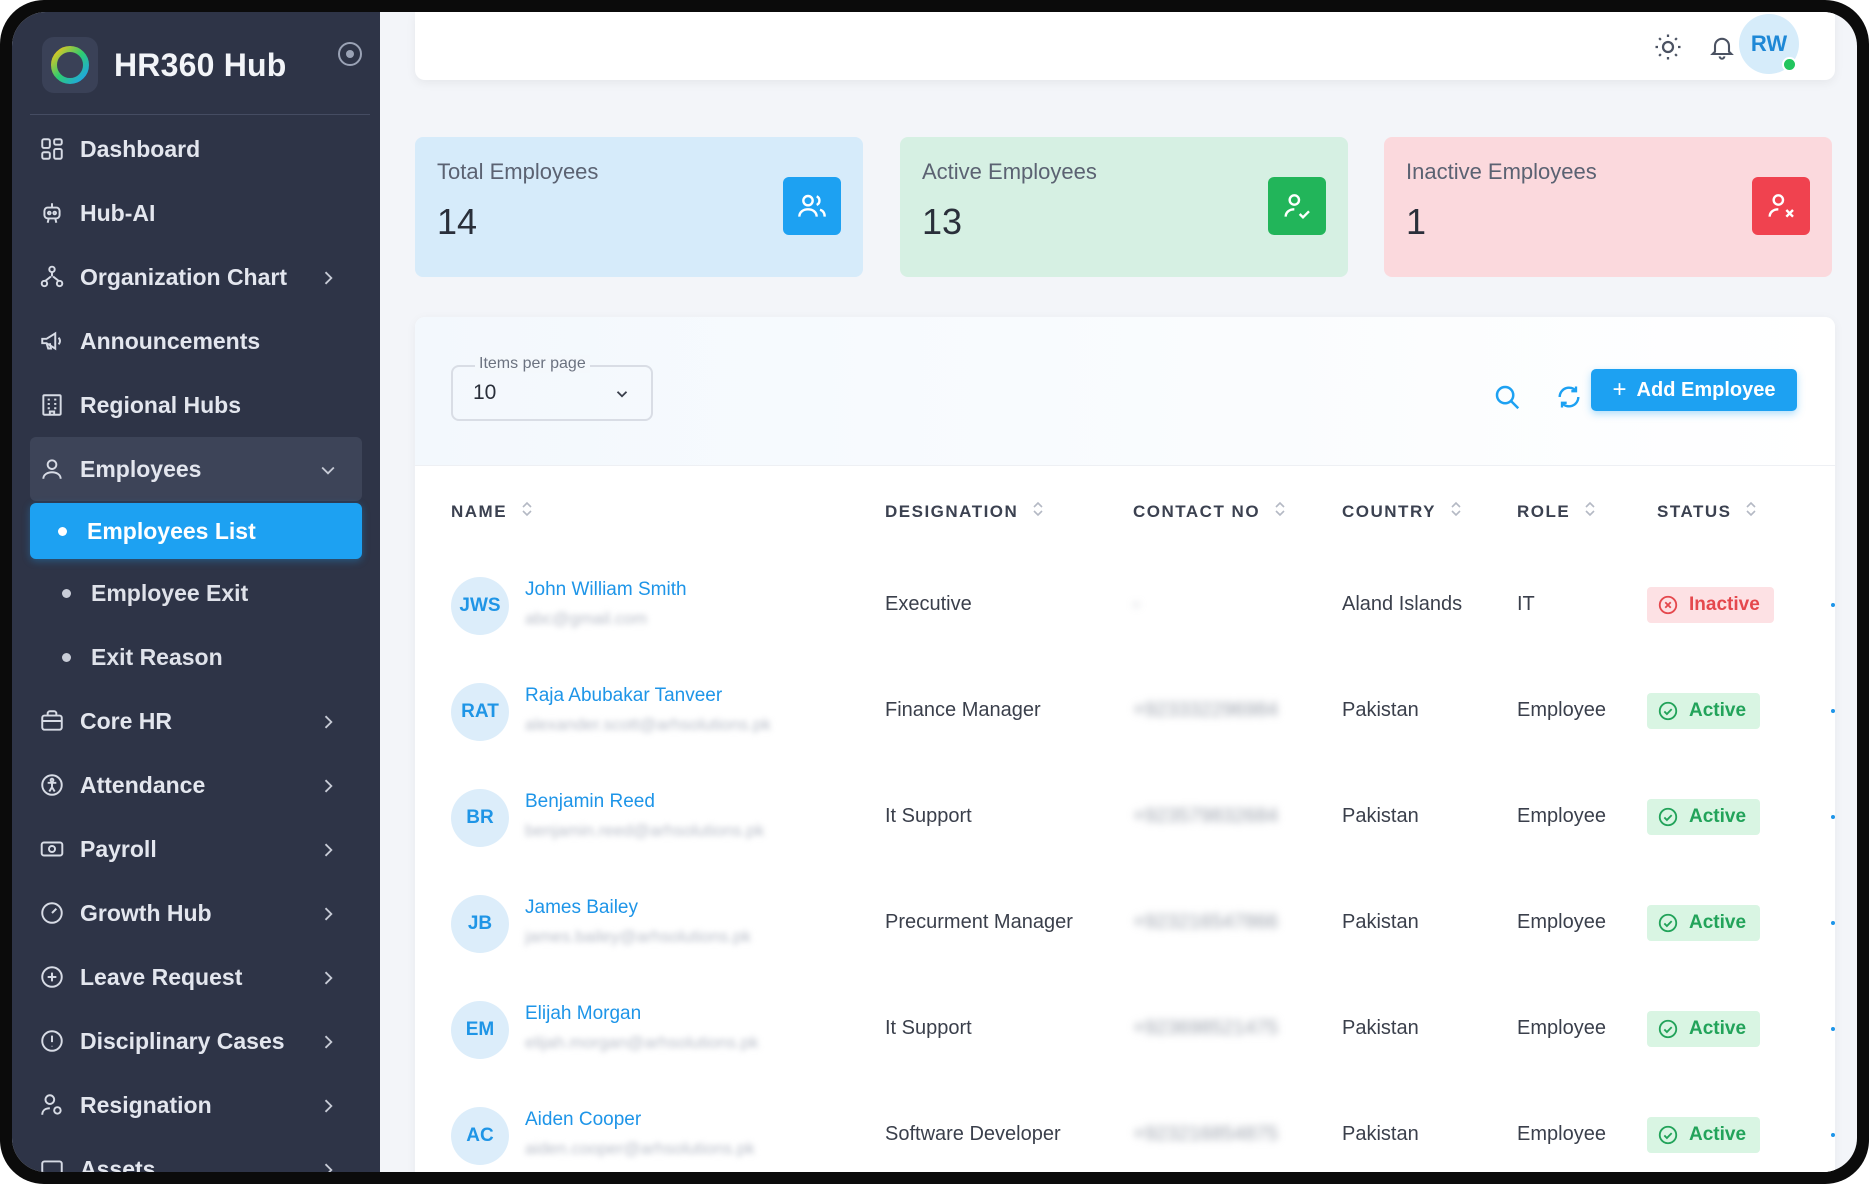 Image resolution: width=1869 pixels, height=1184 pixels. Describe the element at coordinates (196, 213) in the screenshot. I see `sidebar-item-hub-ai: Hub-AI` at that location.